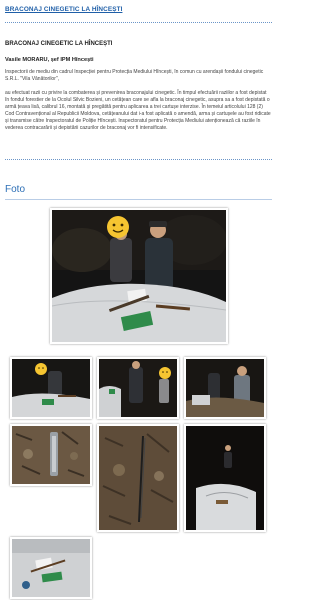 This screenshot has width=320, height=600. Describe the element at coordinates (49, 60) in the screenshot. I see `article-author: Vasile MORARU, șef IPM Hîncești` at that location.